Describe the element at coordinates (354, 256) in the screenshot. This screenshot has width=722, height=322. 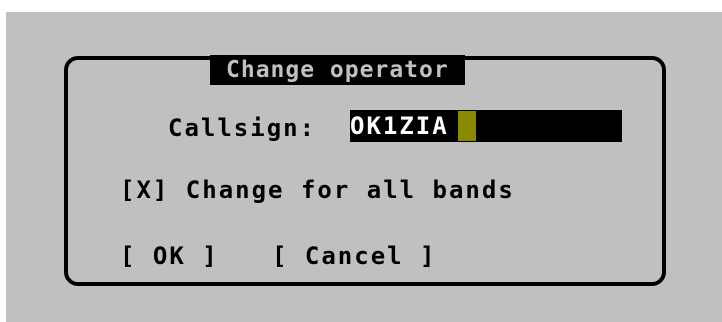
I see `cancel-button: [ Cancel ]` at that location.